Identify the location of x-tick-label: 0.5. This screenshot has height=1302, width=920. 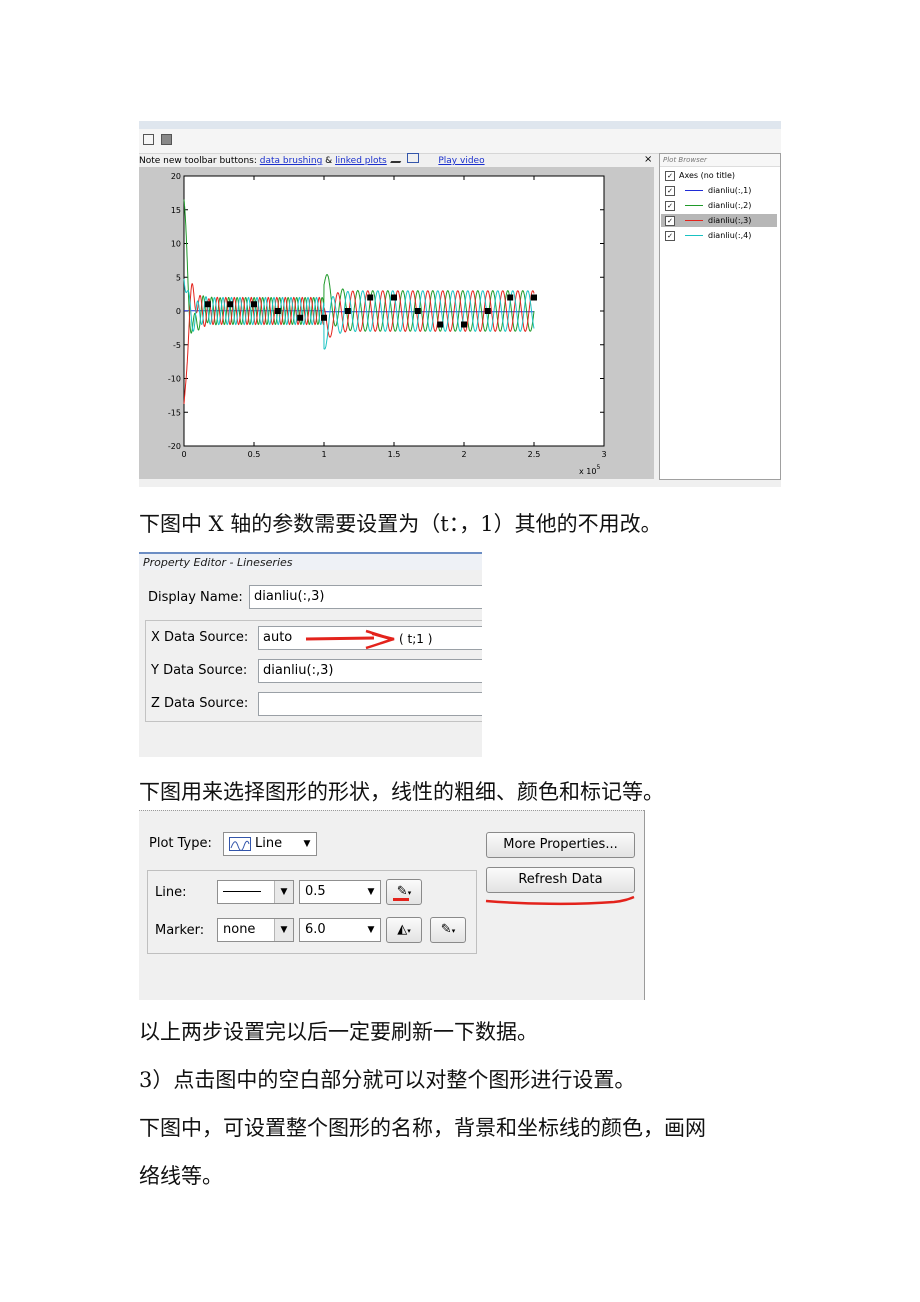
(254, 454).